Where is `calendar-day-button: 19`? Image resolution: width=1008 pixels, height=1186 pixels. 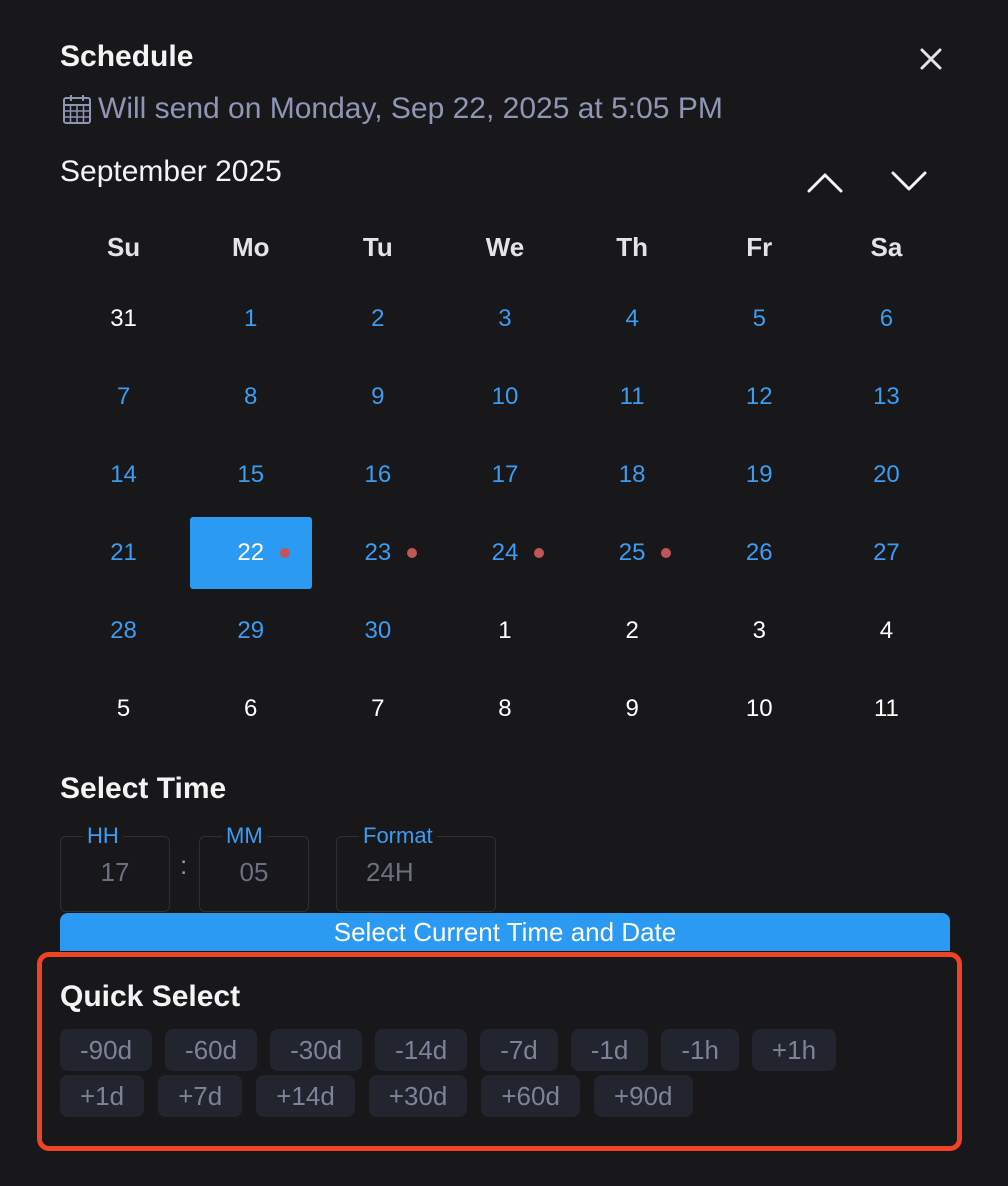 calendar-day-button: 19 is located at coordinates (759, 475).